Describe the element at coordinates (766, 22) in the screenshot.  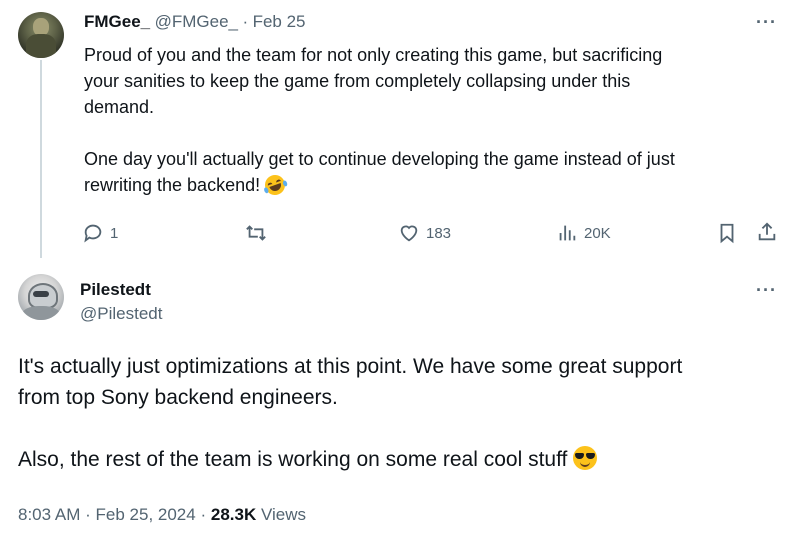
I see `reply-more-icon: ···` at that location.